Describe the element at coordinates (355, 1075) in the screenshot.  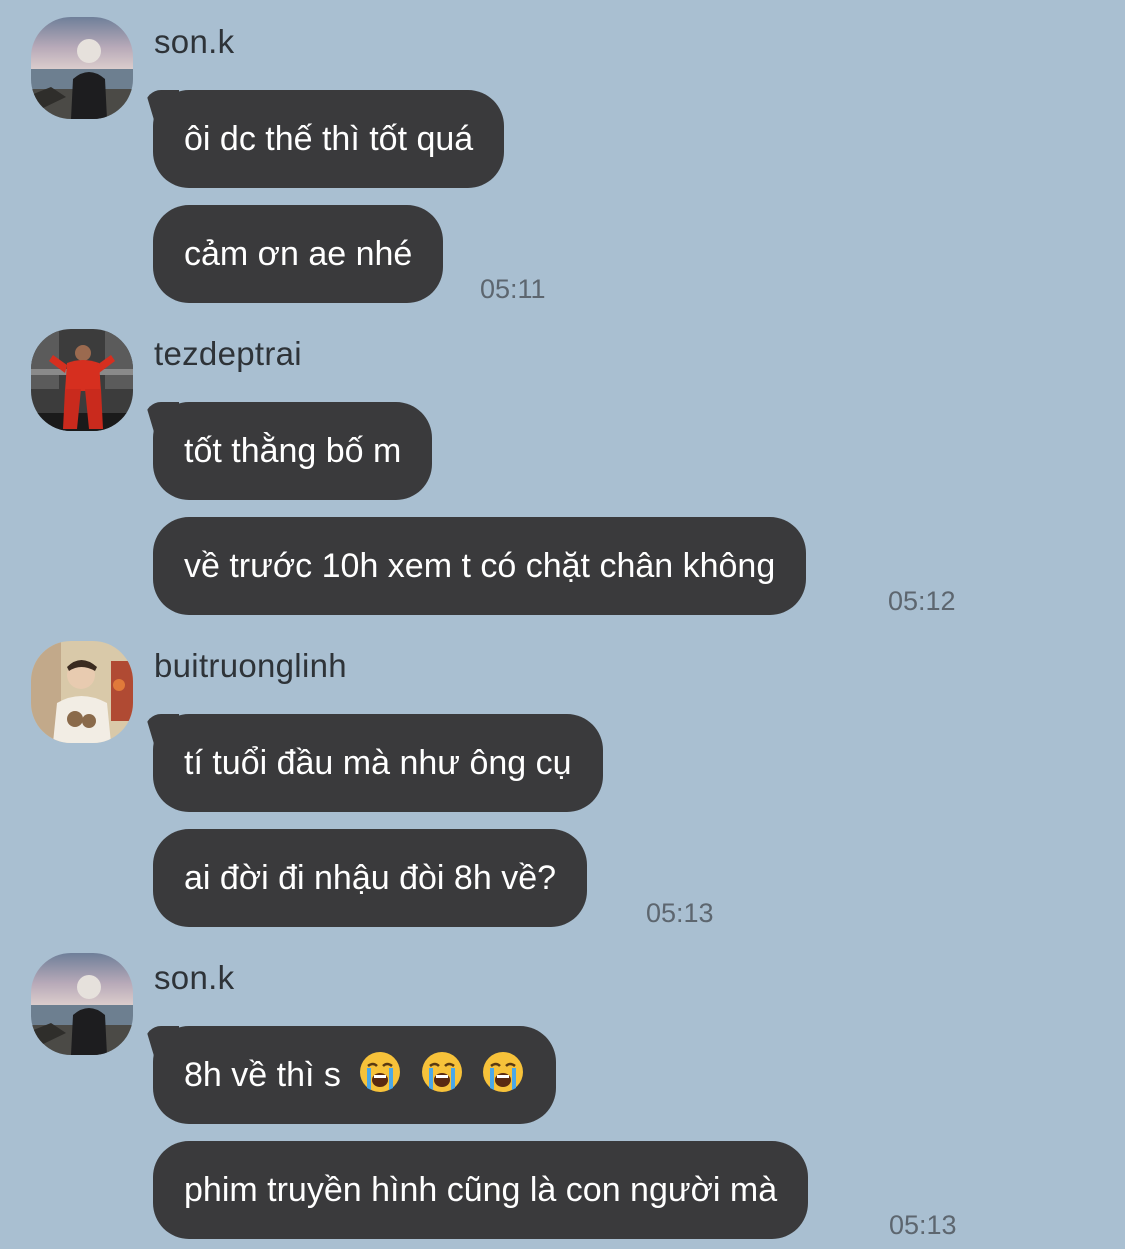
I see `message-bubble: 8h về thì s` at that location.